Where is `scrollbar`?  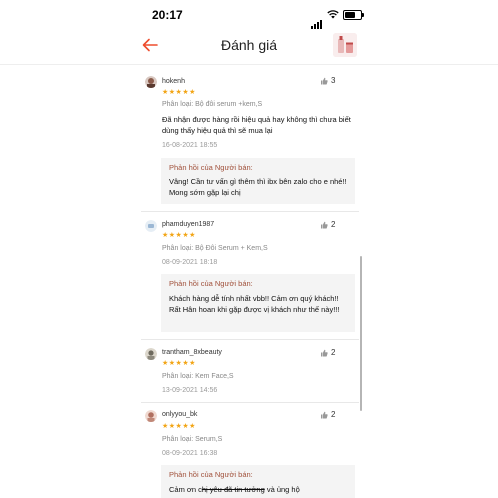
scrollbar is located at coordinates (361, 333).